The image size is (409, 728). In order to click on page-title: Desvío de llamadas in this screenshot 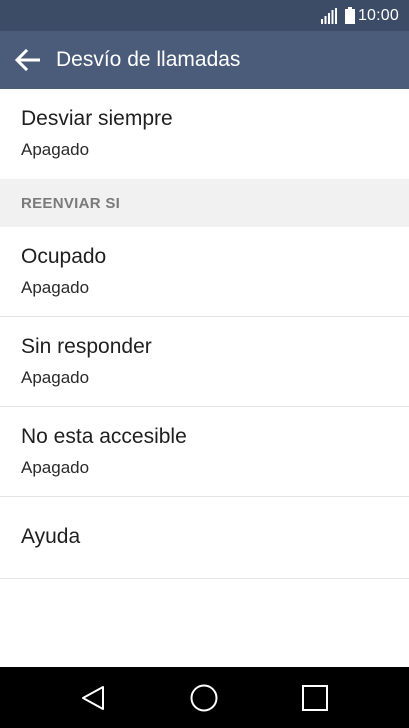, I will do `click(148, 59)`.